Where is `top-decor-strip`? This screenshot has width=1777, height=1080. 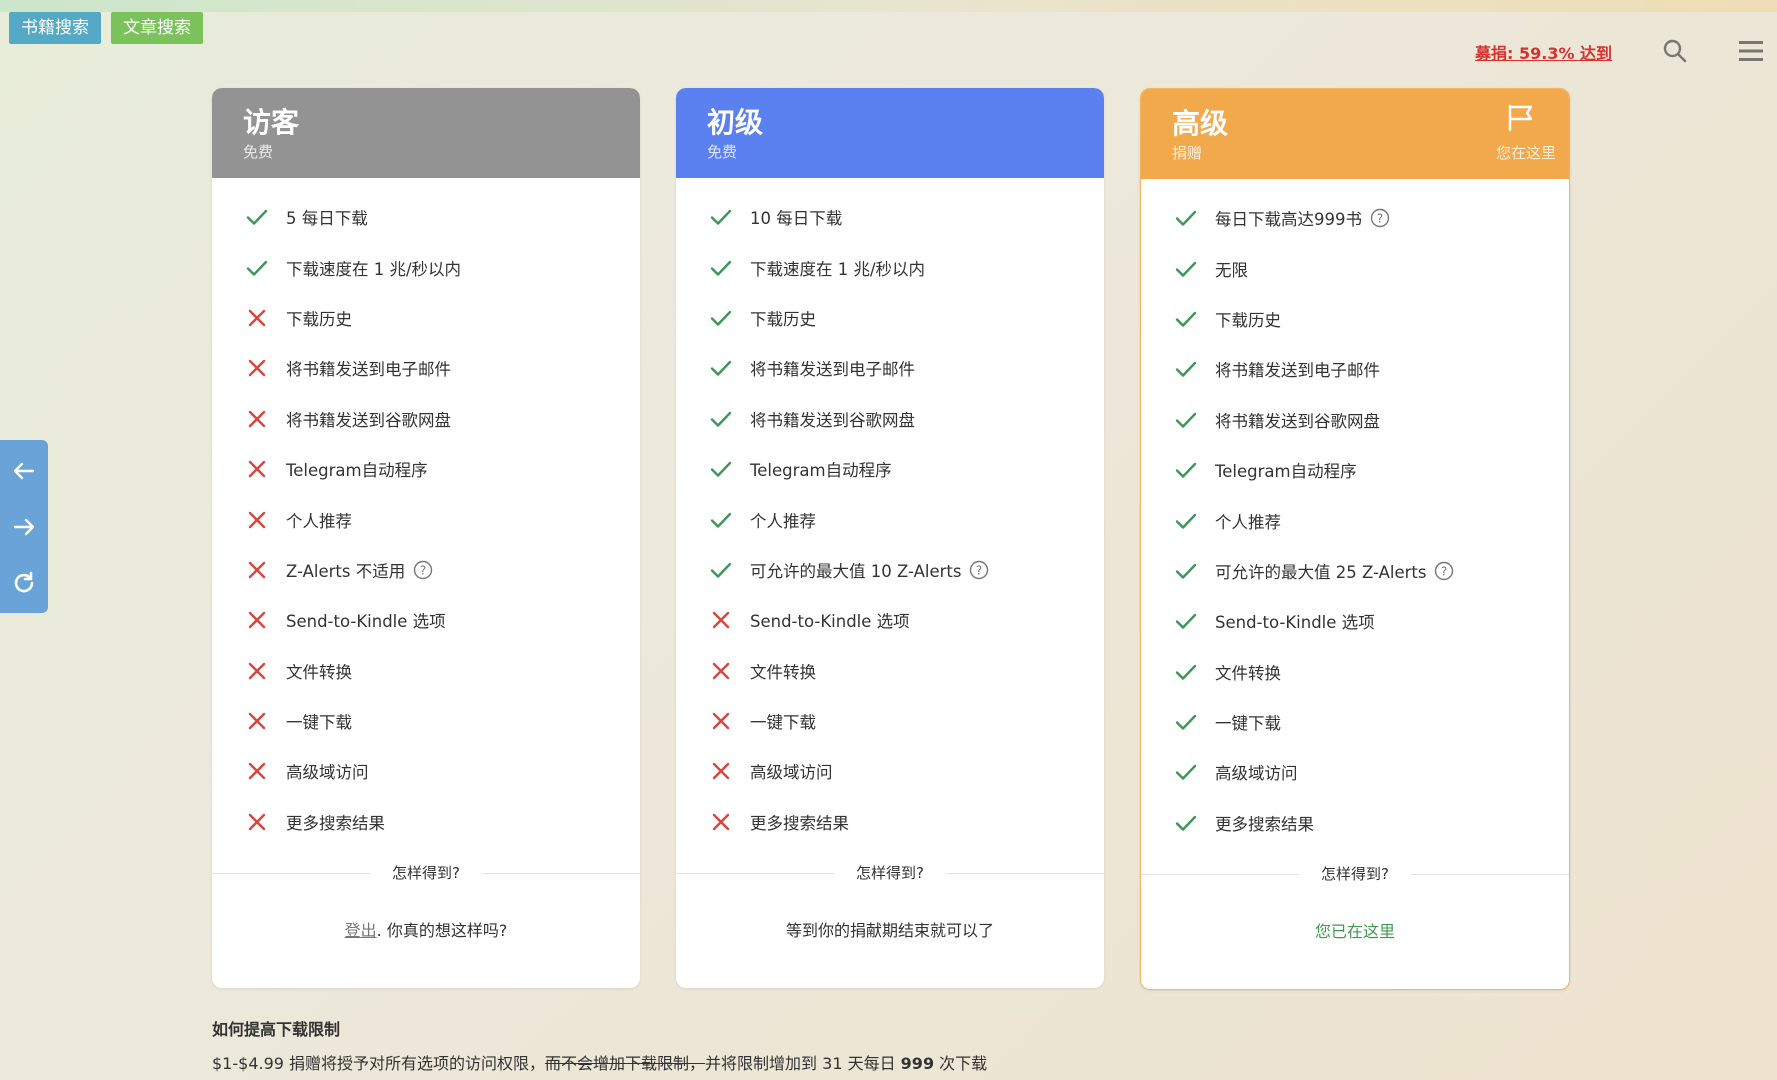 top-decor-strip is located at coordinates (888, 6).